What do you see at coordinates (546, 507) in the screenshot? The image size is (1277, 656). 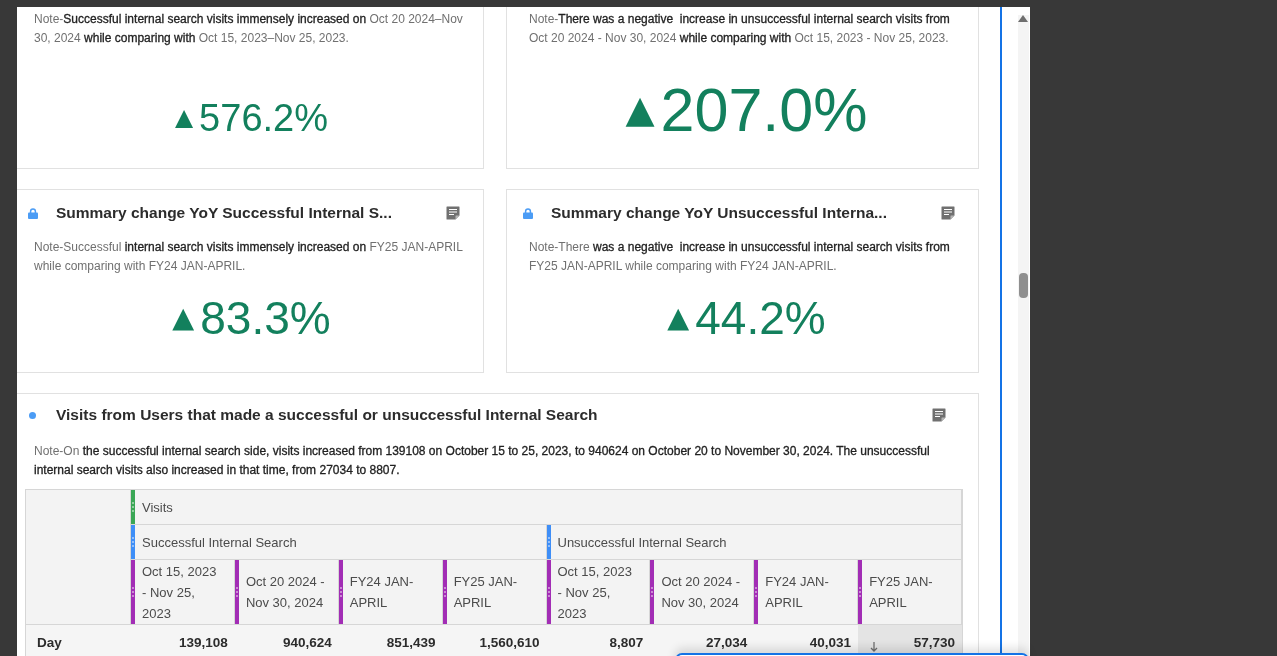 I see `column-header: Visits` at bounding box center [546, 507].